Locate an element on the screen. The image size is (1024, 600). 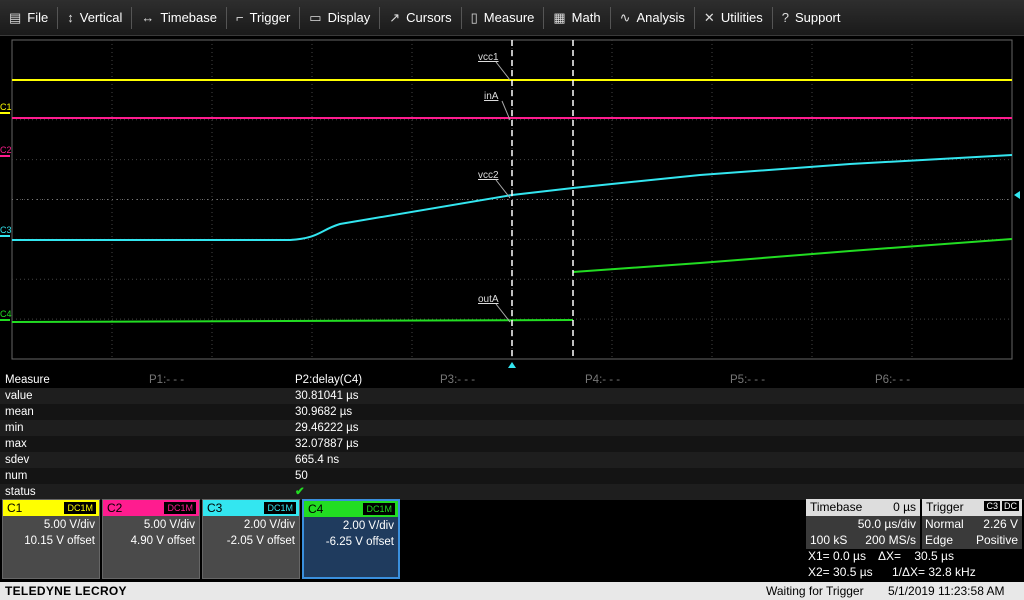
menu-analysis: ∿ Analysis is located at coordinates (652, 18).